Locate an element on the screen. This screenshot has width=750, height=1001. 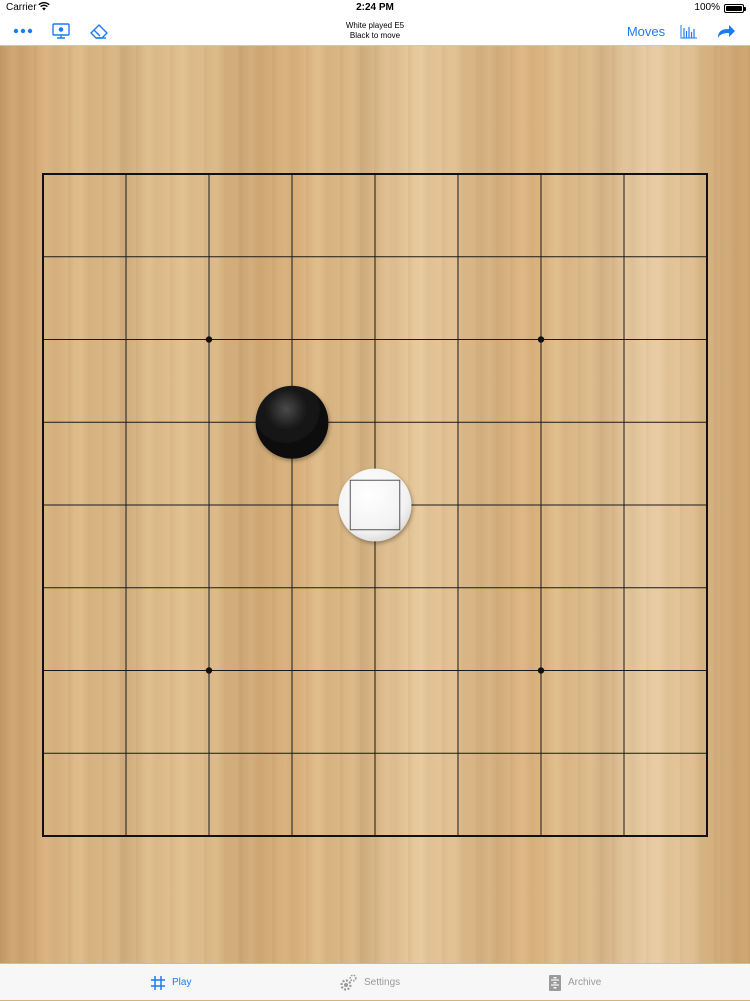
tab-archive: Archive is located at coordinates (574, 982).